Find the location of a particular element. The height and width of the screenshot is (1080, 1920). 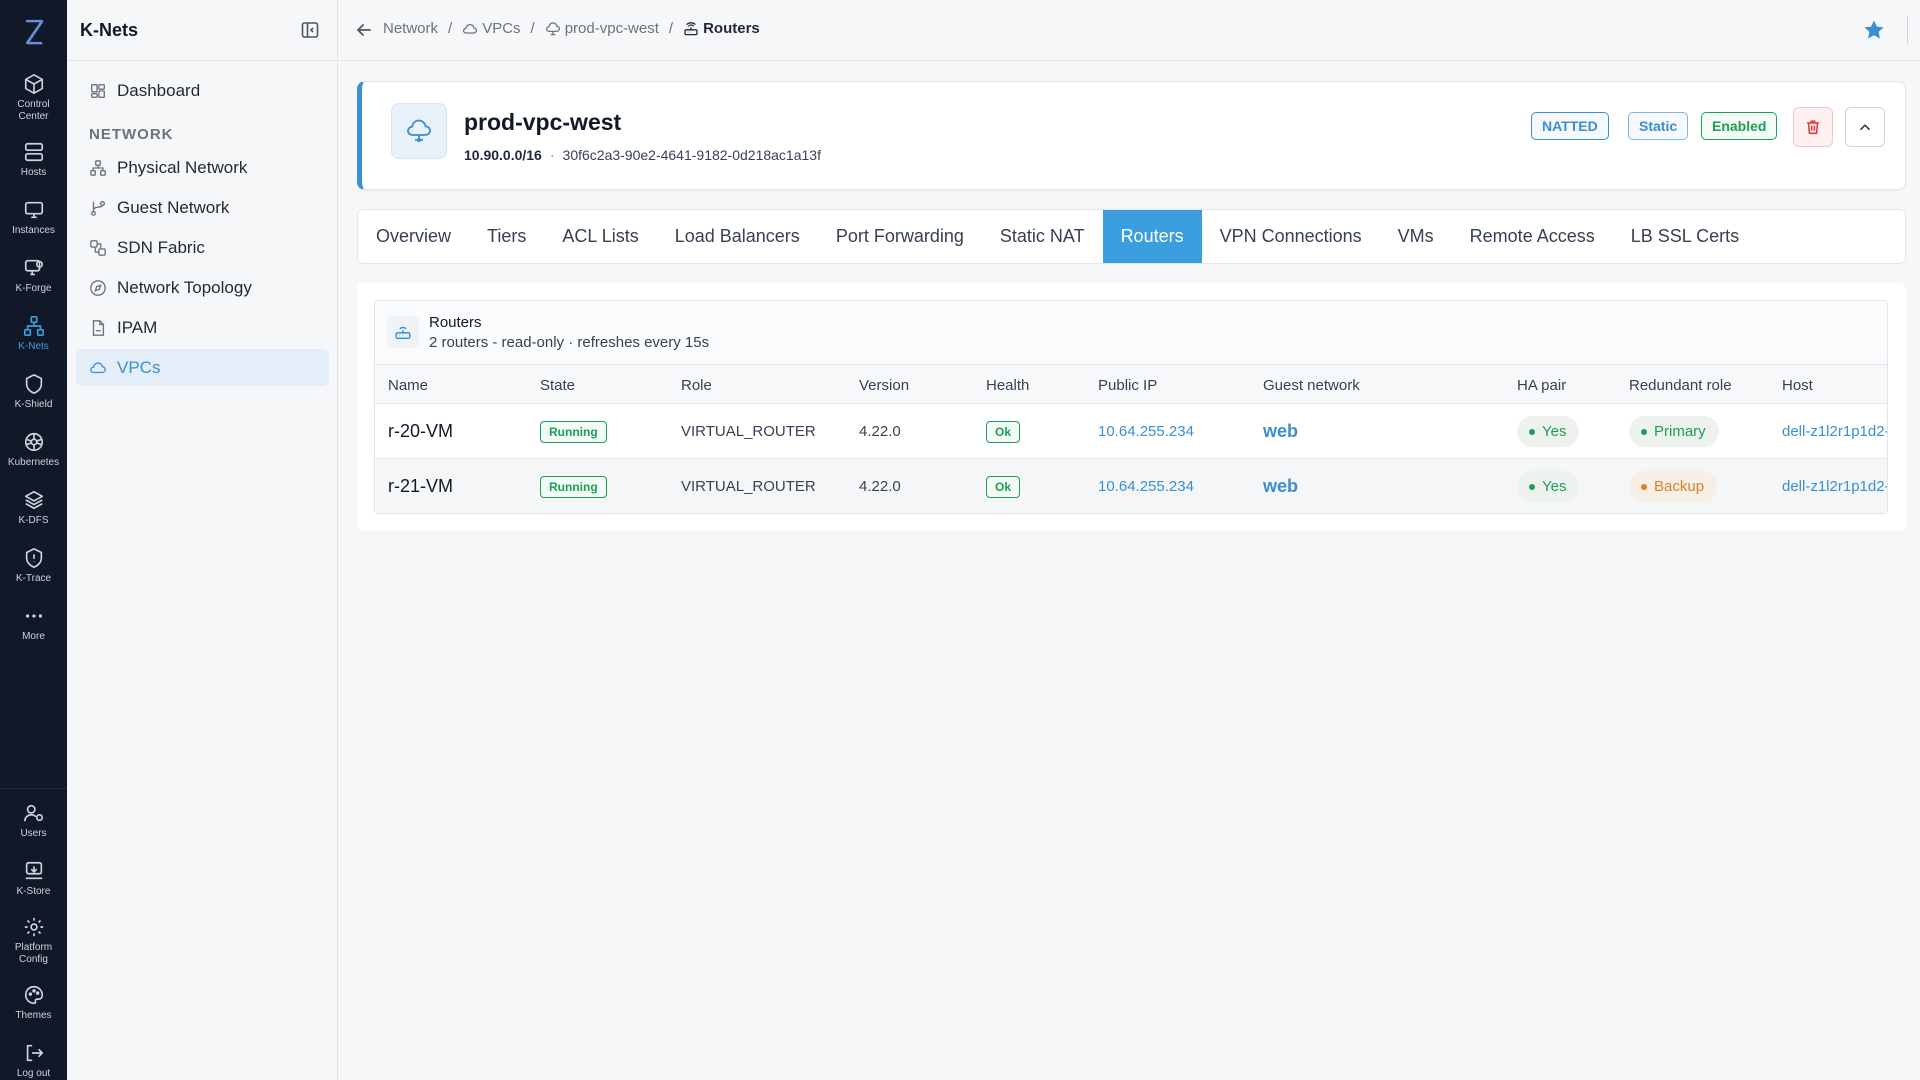

rail-label: Log out is located at coordinates (33, 1073).